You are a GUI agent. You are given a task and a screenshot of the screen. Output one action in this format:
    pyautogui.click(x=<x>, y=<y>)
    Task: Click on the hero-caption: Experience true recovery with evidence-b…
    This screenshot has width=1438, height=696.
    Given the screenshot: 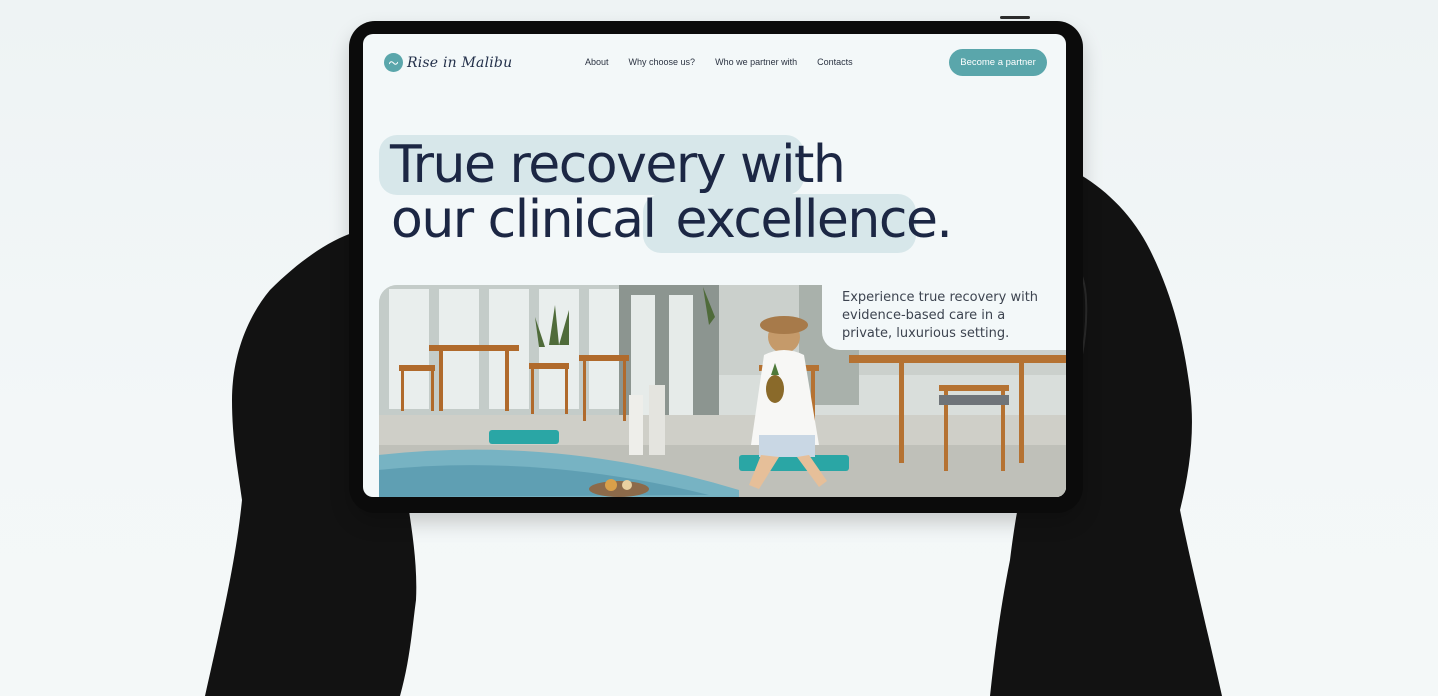 What is the action you would take?
    pyautogui.click(x=940, y=315)
    